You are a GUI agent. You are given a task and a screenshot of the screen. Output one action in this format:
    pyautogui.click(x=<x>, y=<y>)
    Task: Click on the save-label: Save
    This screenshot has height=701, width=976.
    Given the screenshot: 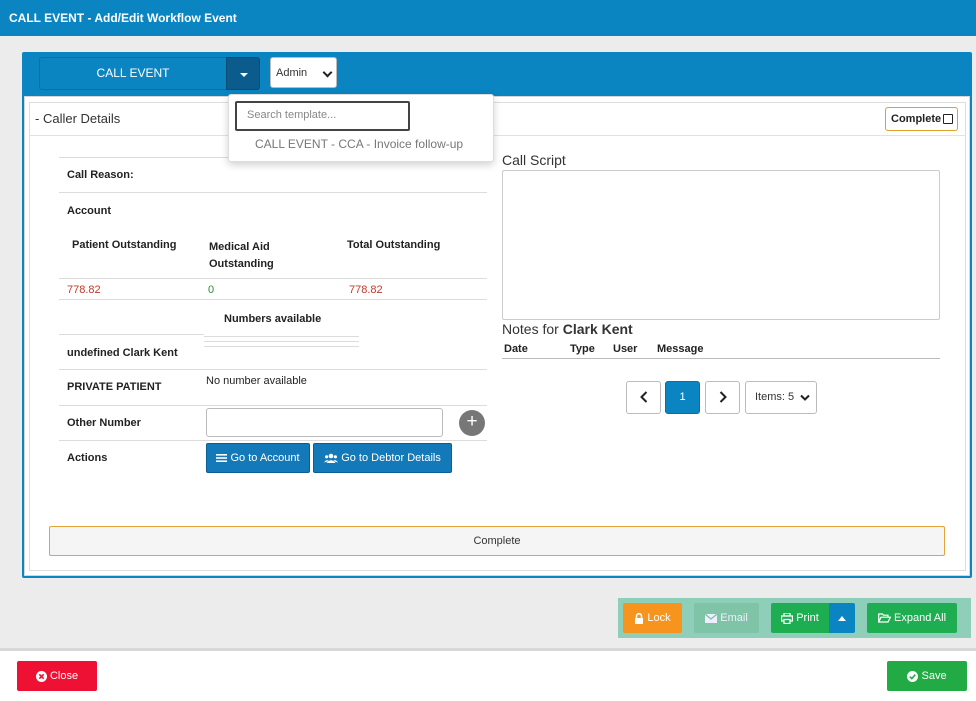 What is the action you would take?
    pyautogui.click(x=934, y=676)
    